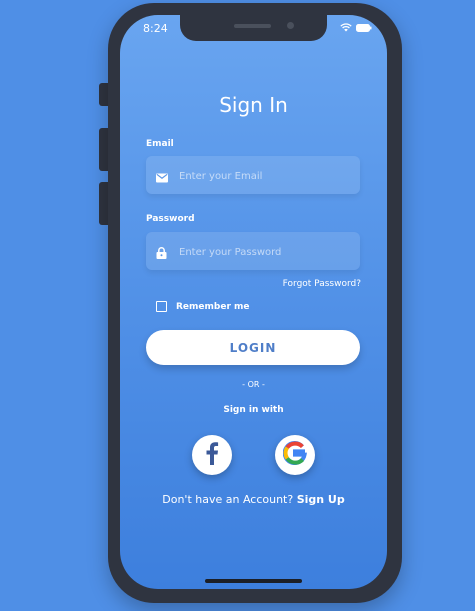 The width and height of the screenshot is (475, 611). I want to click on signup-prompt: Don't have an Account? Sign Up, so click(253, 499).